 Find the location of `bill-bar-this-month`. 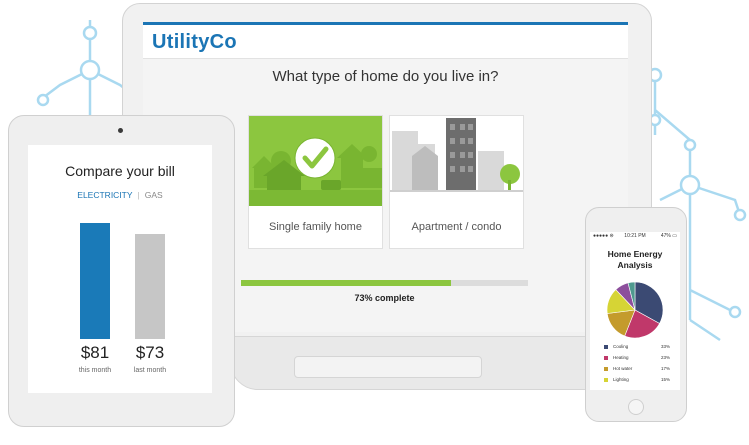

bill-bar-this-month is located at coordinates (95, 281).